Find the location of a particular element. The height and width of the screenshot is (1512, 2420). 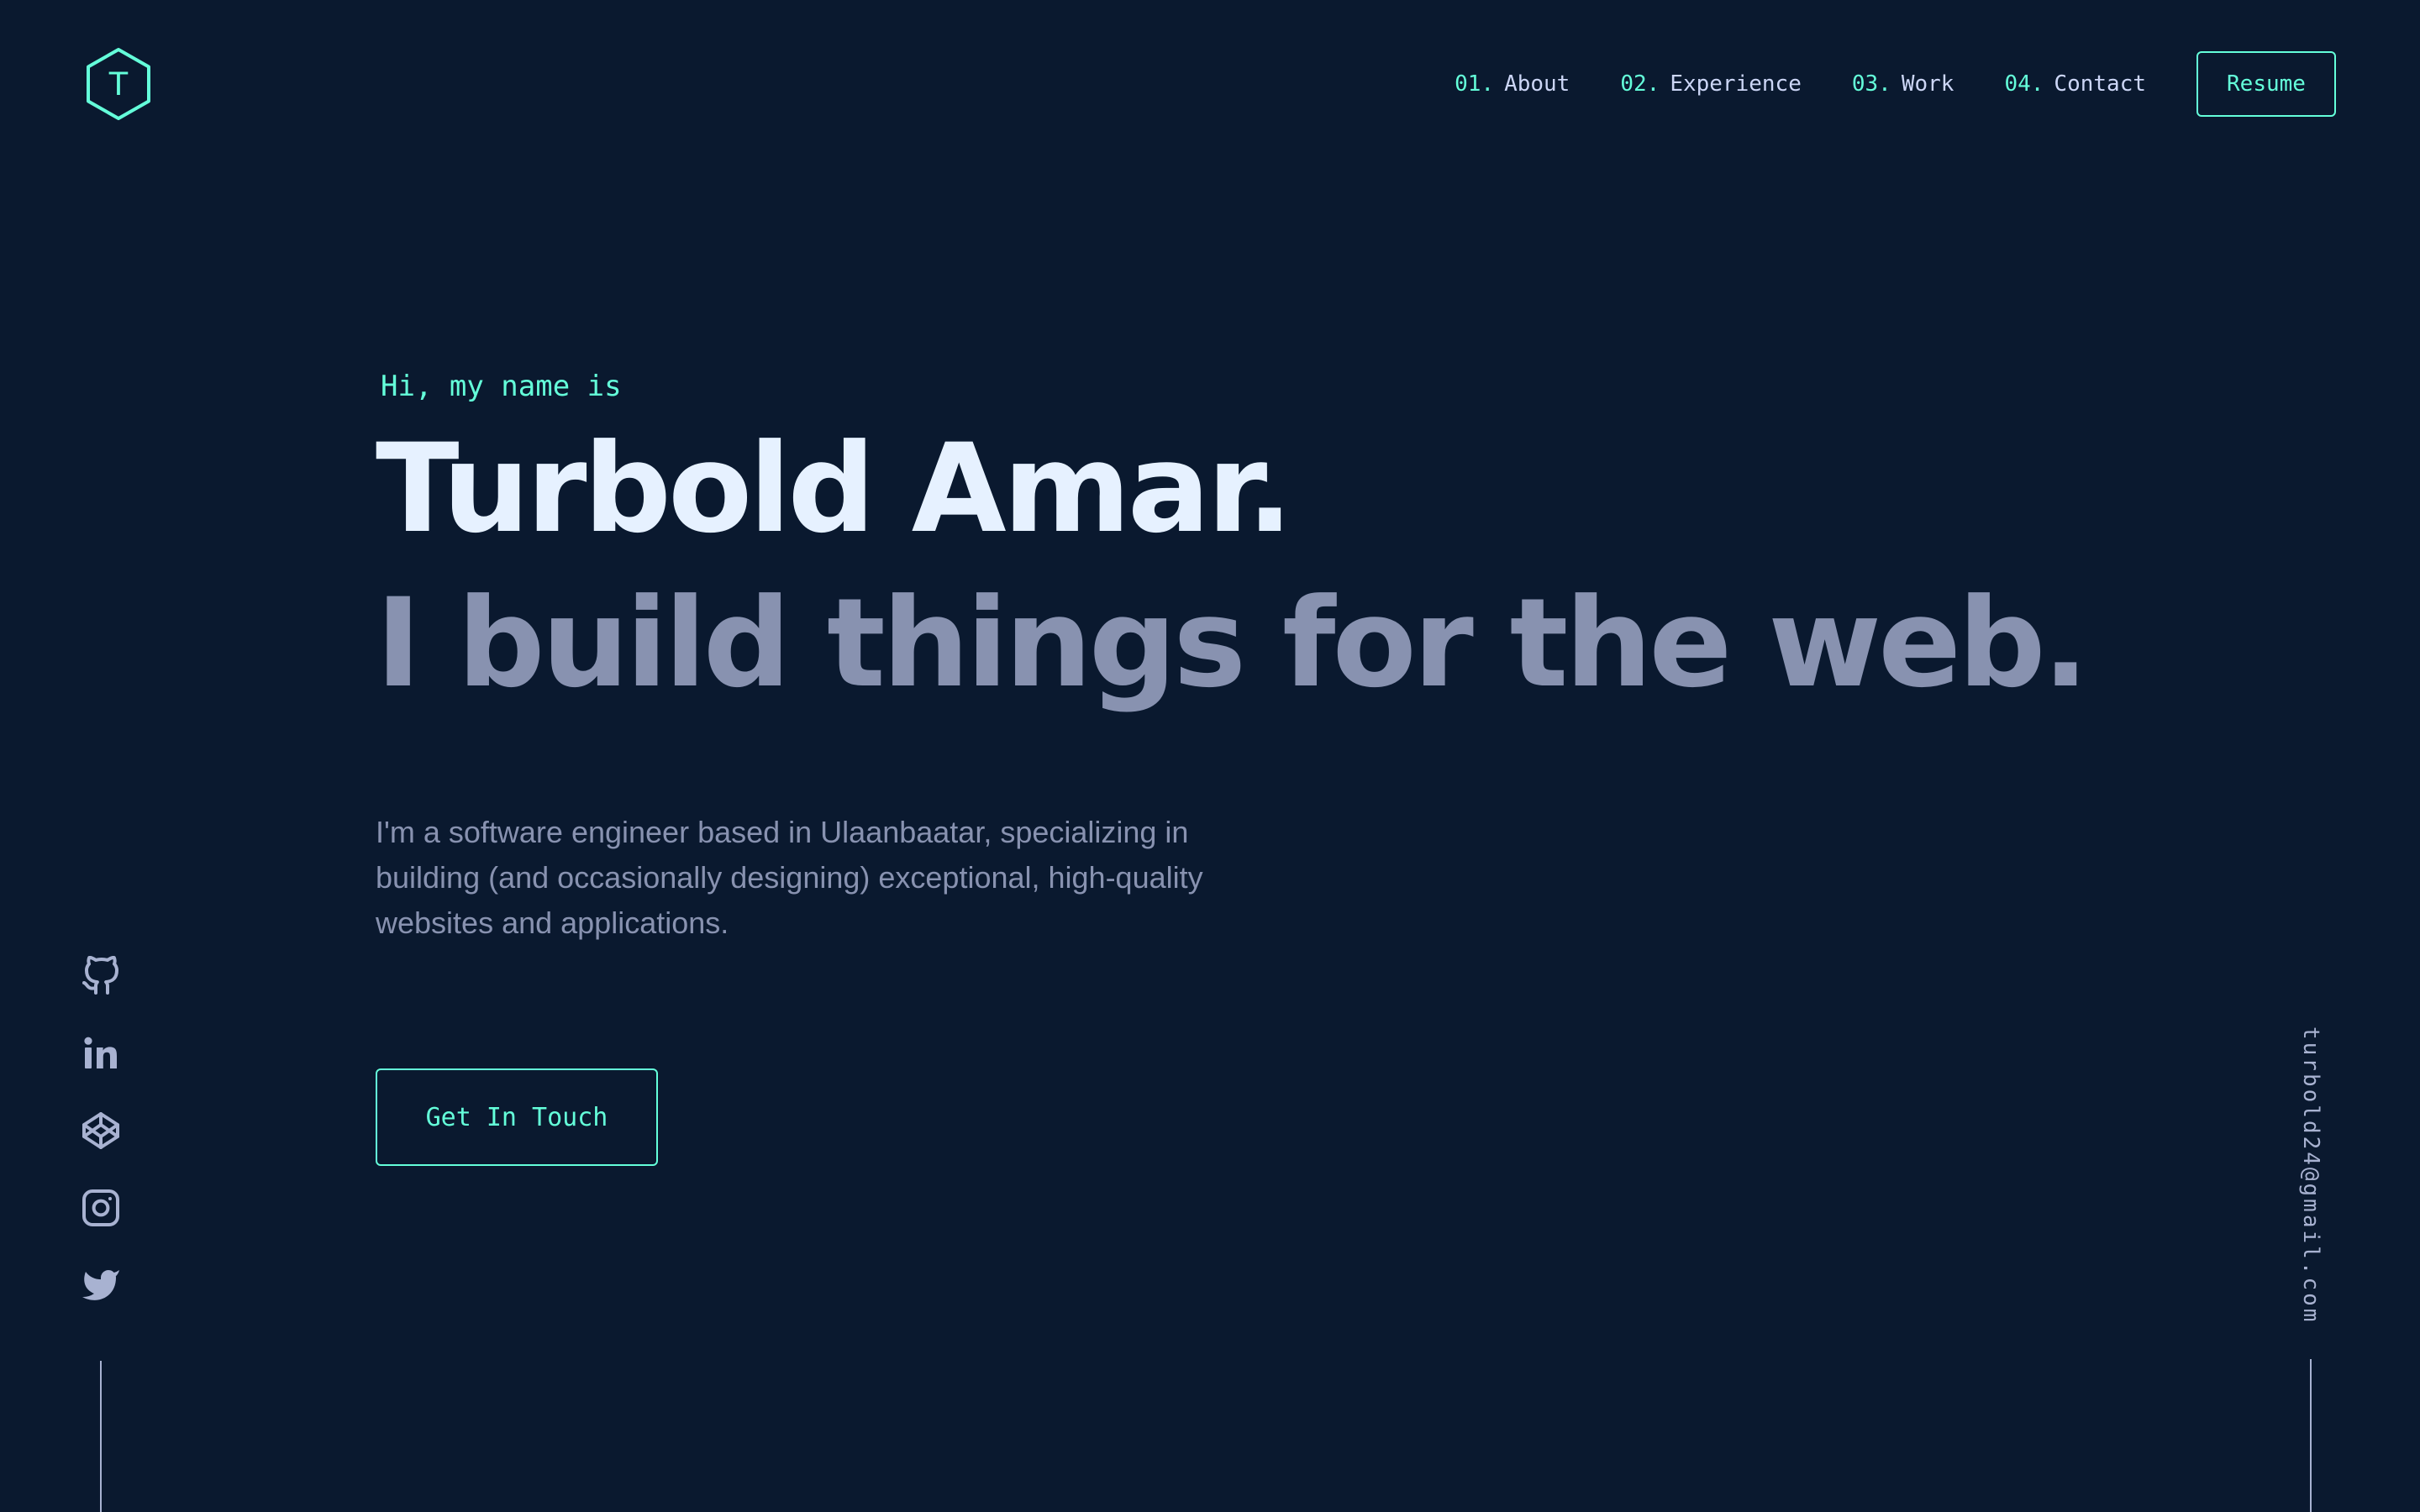

logo-link: T is located at coordinates (118, 84).